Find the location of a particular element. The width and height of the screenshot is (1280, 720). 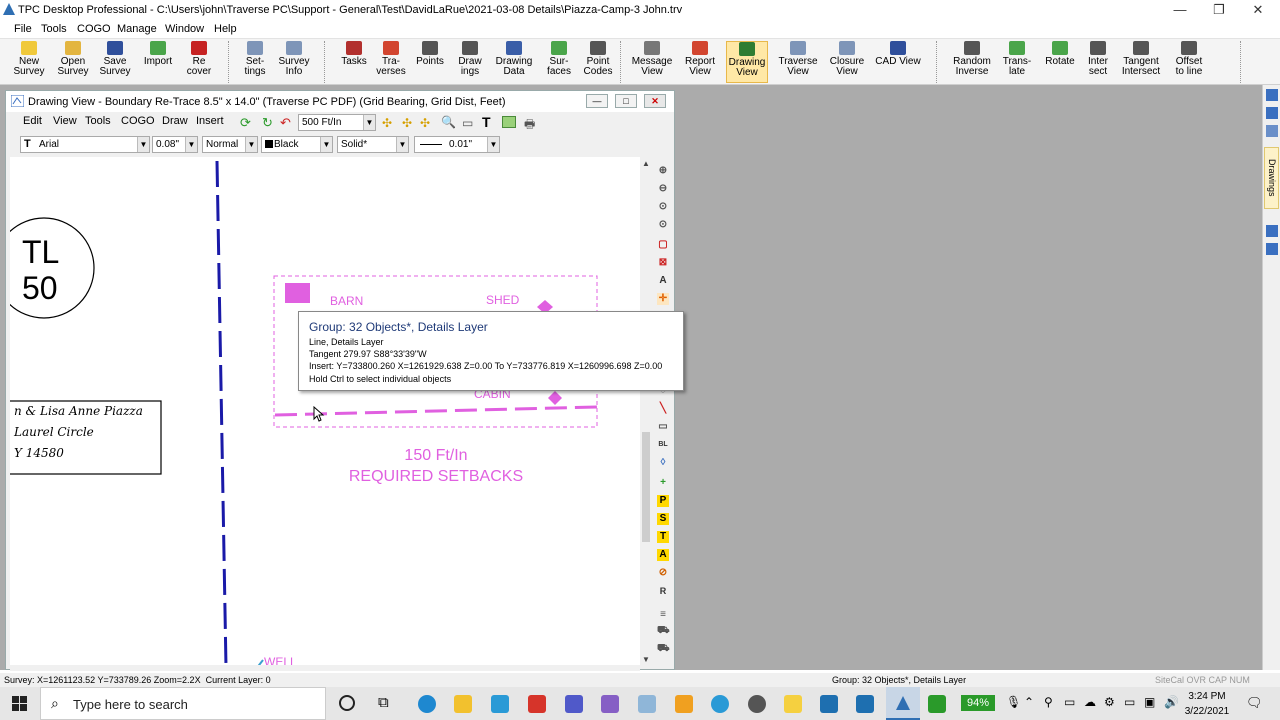

text-edit-icon: A is located at coordinates (663, 281).